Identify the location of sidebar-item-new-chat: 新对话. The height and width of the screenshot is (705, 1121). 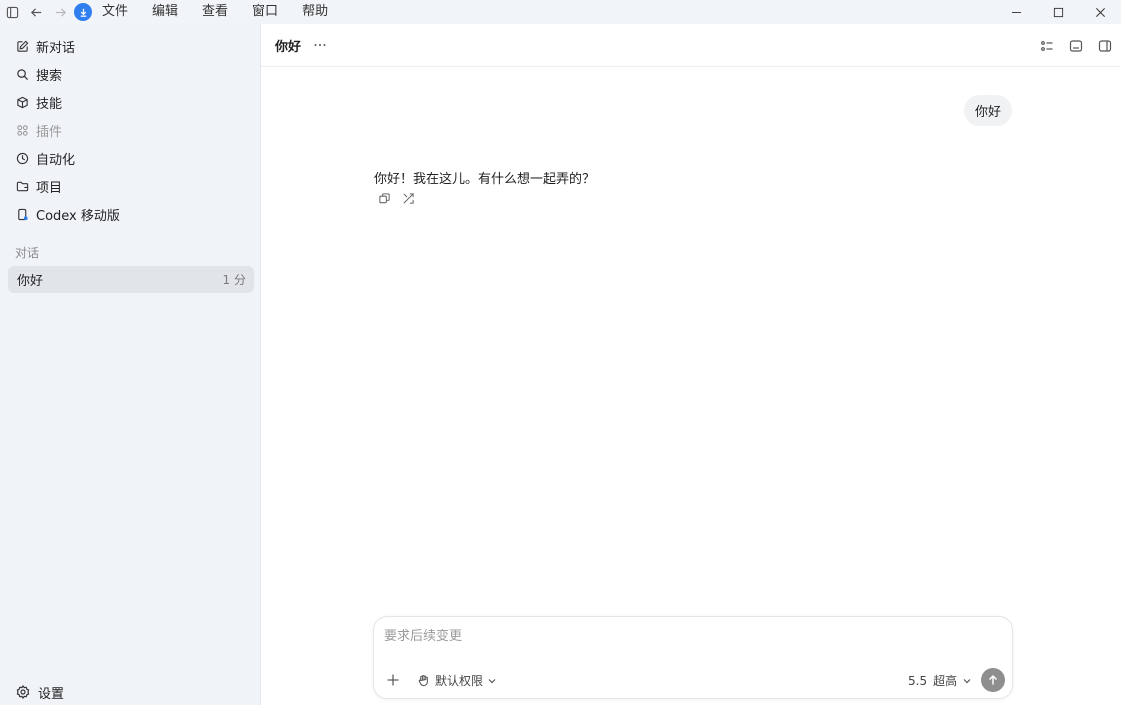
(131, 46).